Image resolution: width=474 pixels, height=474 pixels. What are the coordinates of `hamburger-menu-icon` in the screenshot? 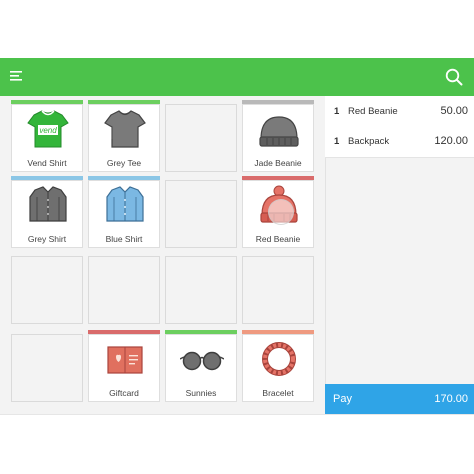 It's located at (17, 77).